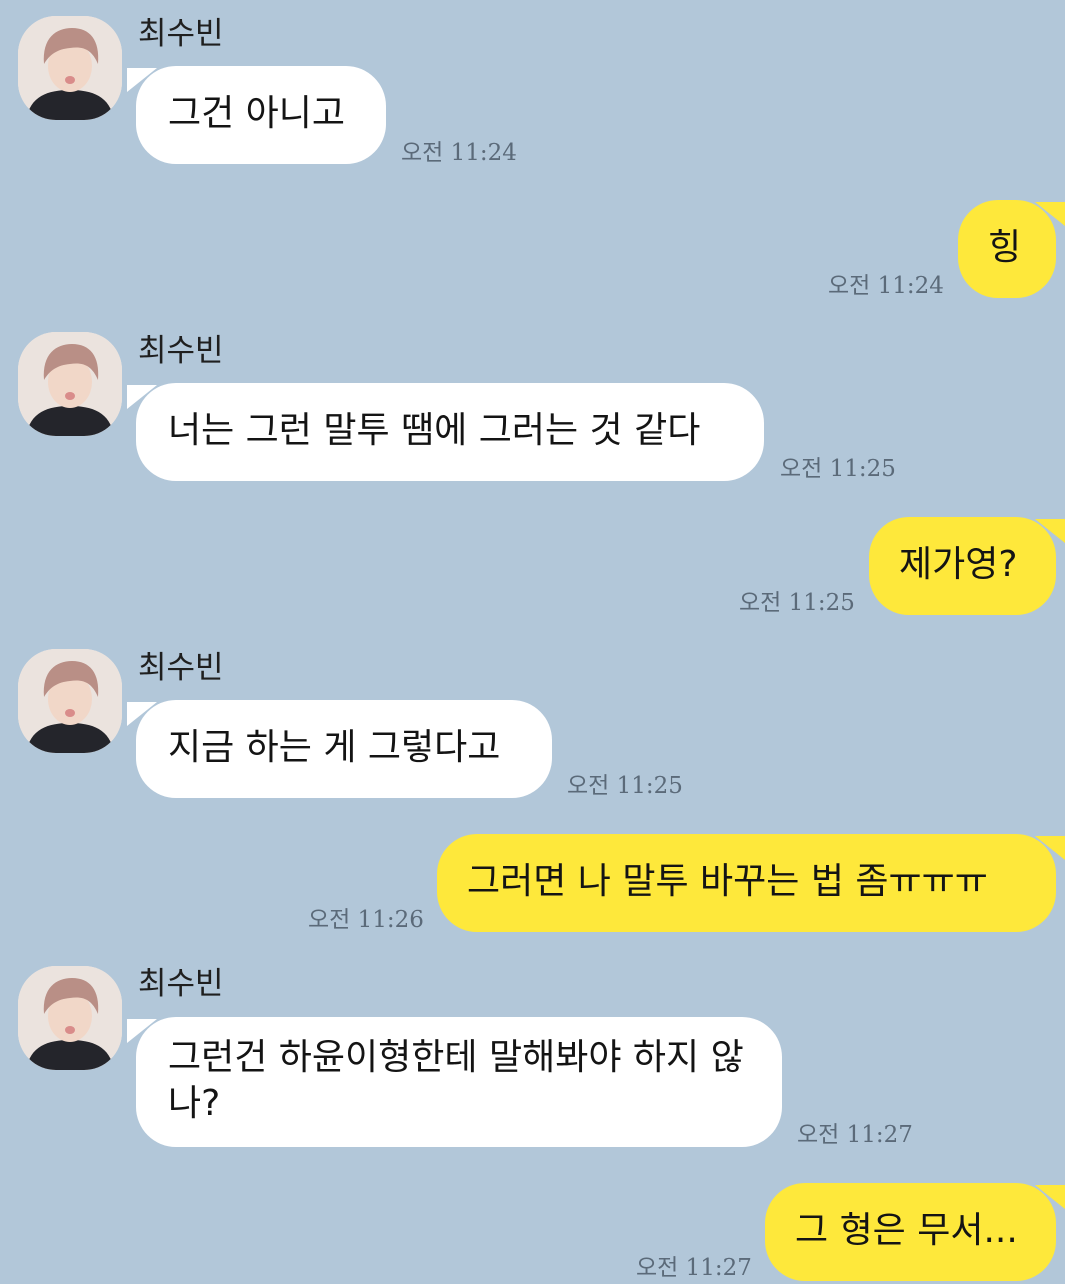  I want to click on message-timestamp: 오전 11:26, so click(366, 920).